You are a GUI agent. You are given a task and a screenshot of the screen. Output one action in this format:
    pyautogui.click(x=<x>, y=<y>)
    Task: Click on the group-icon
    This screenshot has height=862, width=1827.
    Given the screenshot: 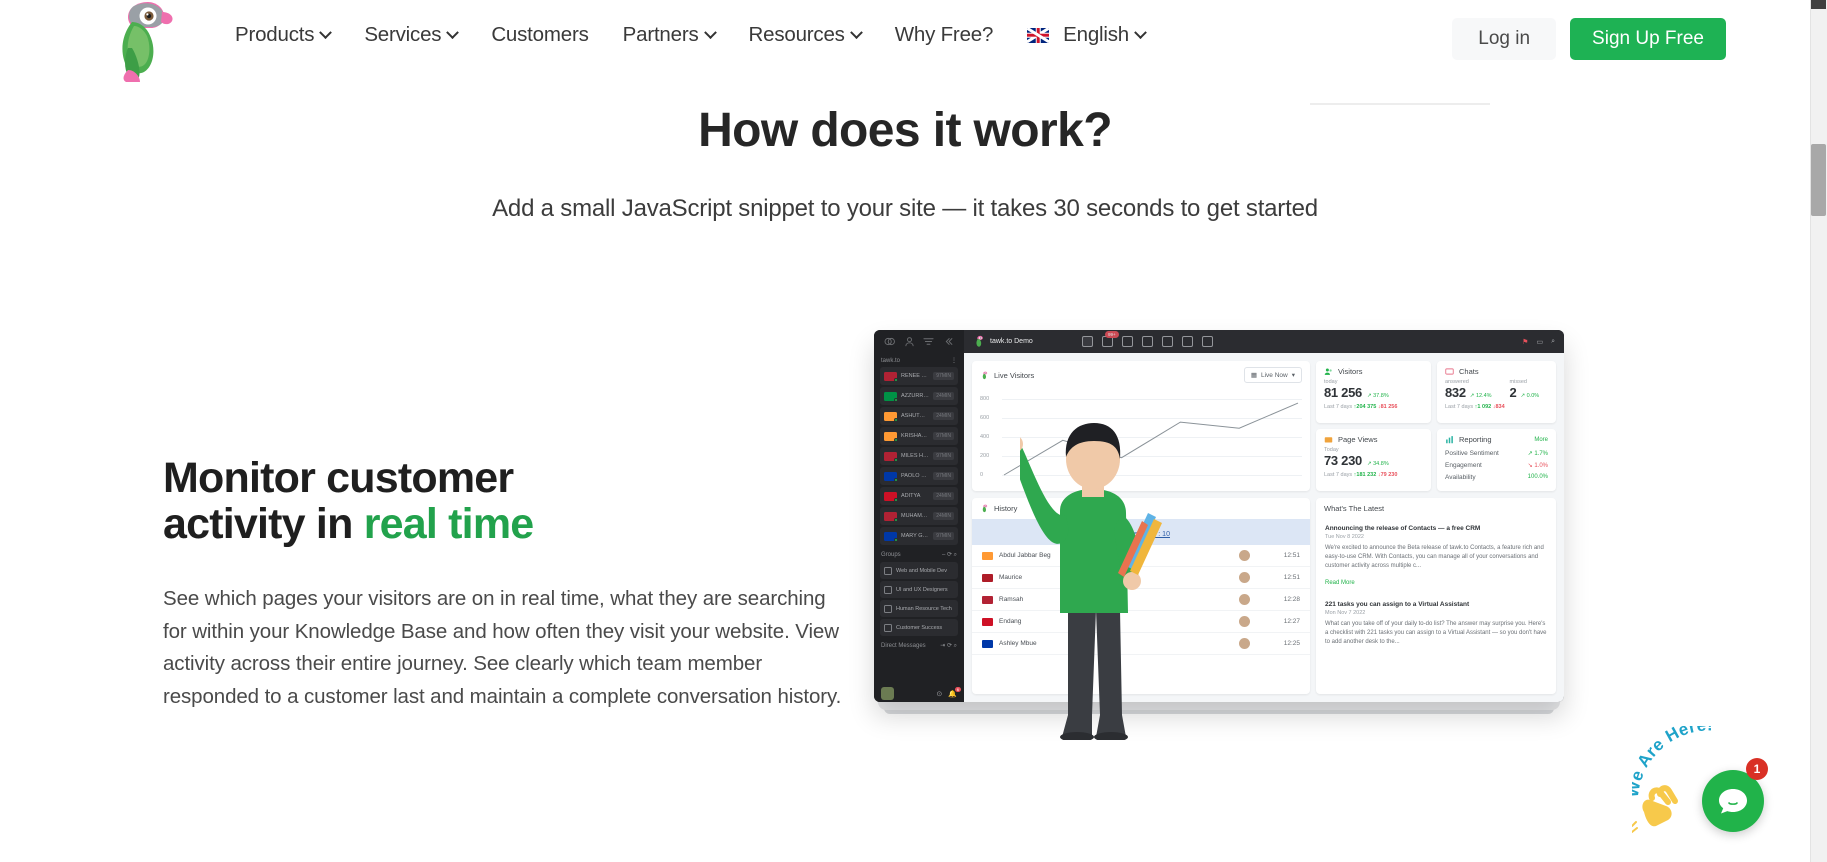 What is the action you would take?
    pyautogui.click(x=888, y=570)
    